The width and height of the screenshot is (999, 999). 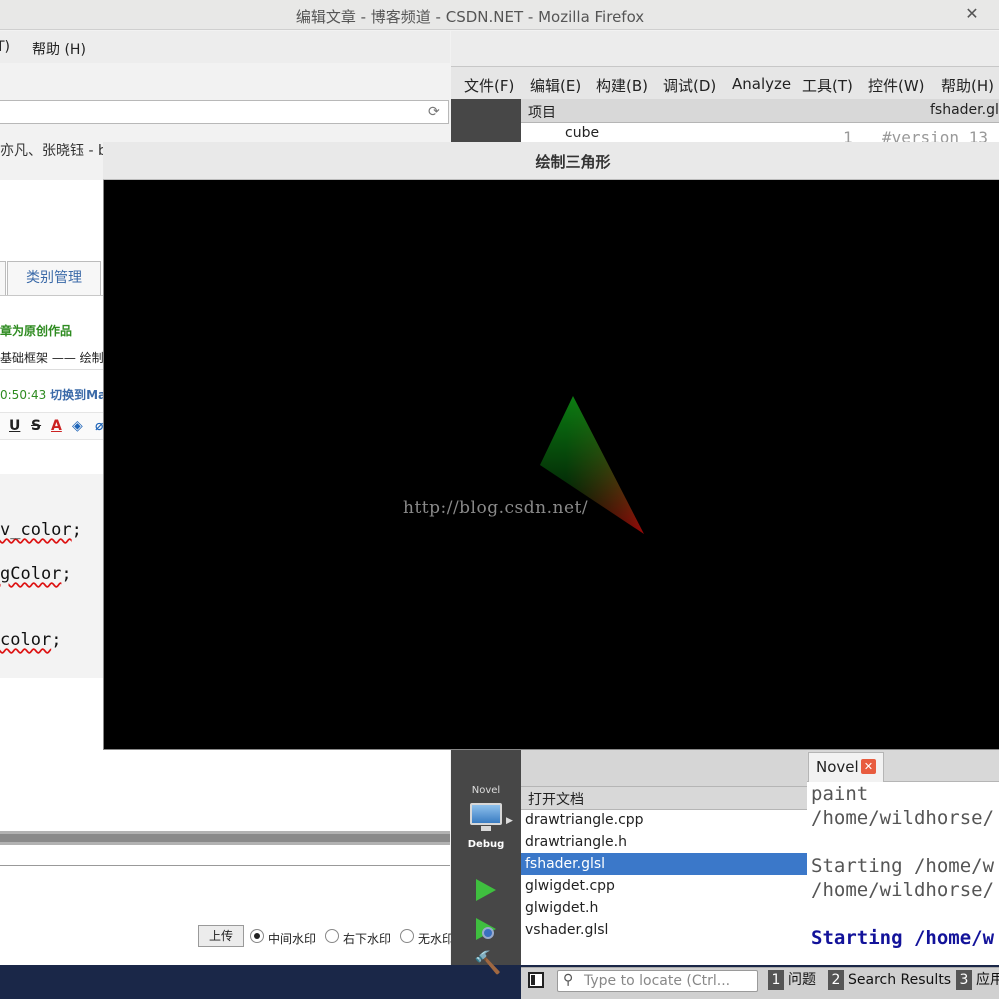 What do you see at coordinates (225, 915) in the screenshot?
I see `upload-area` at bounding box center [225, 915].